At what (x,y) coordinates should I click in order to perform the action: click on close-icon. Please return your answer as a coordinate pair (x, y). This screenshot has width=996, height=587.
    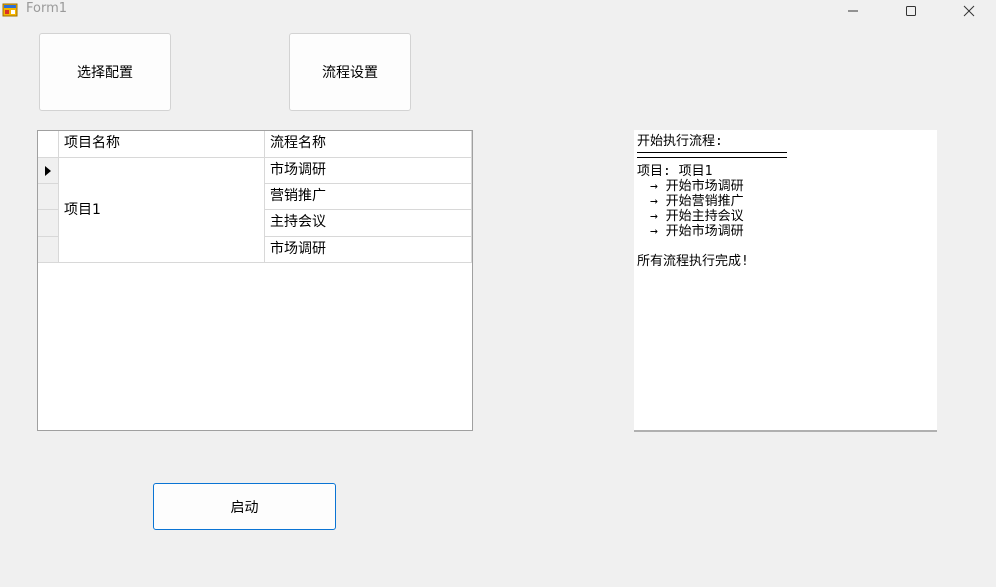
    Looking at the image, I should click on (969, 11).